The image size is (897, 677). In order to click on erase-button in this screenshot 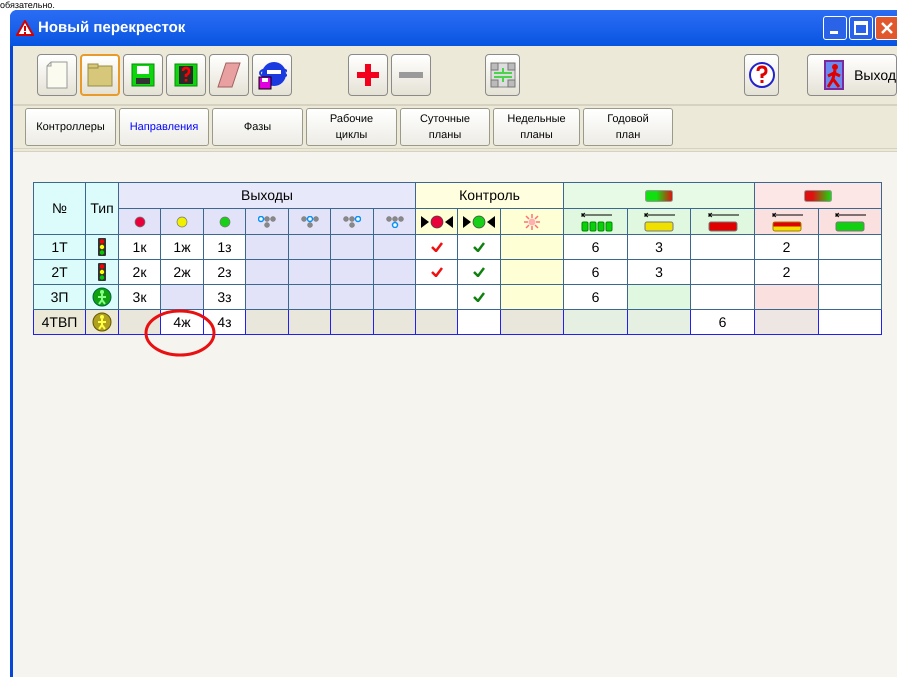, I will do `click(229, 75)`.